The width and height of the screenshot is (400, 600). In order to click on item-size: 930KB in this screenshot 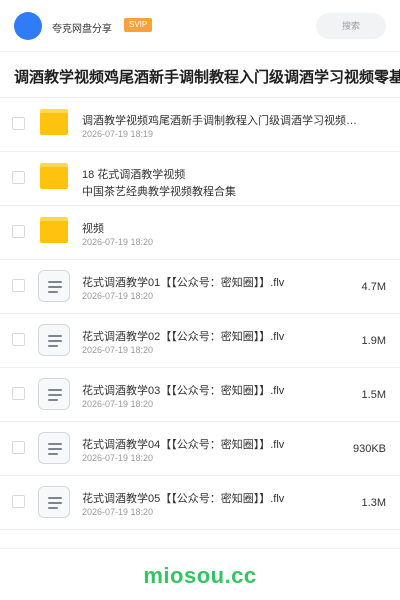, I will do `click(369, 449)`.